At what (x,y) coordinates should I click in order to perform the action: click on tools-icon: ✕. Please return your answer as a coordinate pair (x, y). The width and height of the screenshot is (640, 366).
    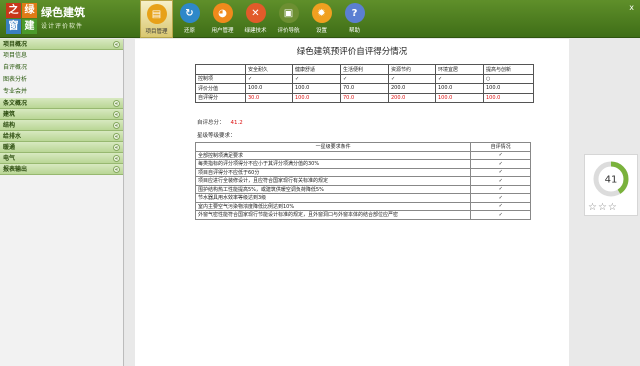
    Looking at the image, I should click on (255, 13).